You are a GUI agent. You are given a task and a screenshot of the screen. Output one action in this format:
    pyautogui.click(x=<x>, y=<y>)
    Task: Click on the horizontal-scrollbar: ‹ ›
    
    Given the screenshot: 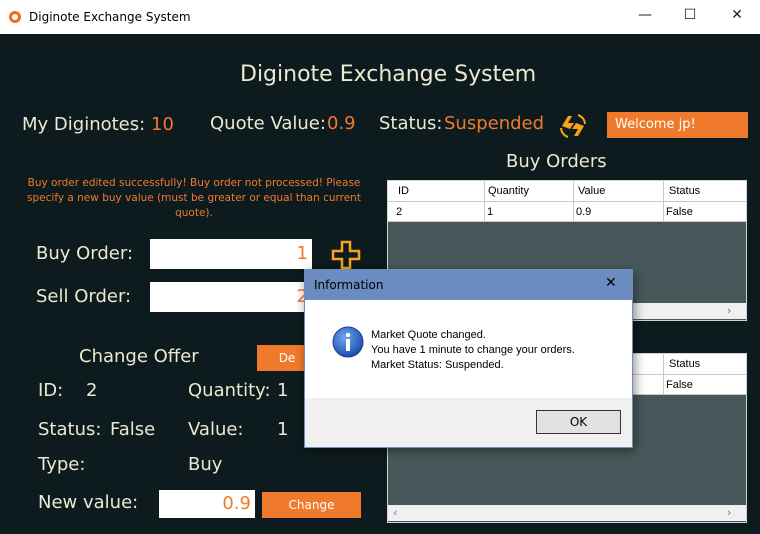 What is the action you would take?
    pyautogui.click(x=567, y=513)
    